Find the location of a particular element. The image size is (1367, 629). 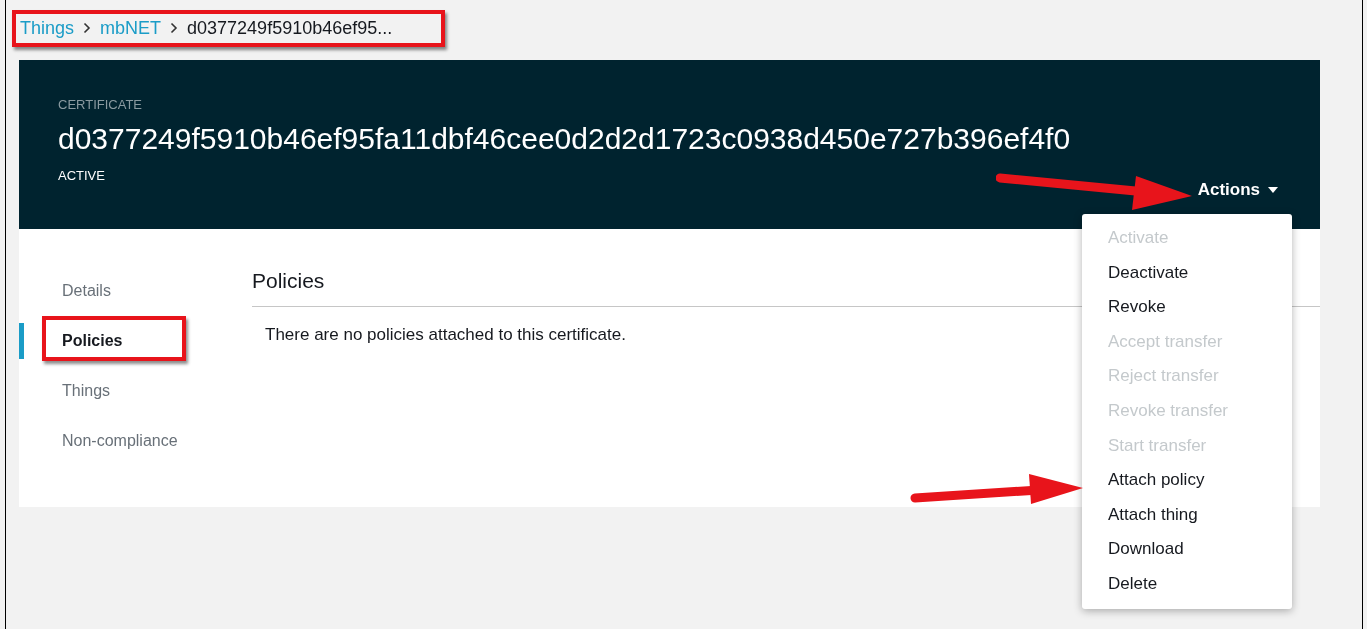

header-label: CERTIFICATE is located at coordinates (101, 104).